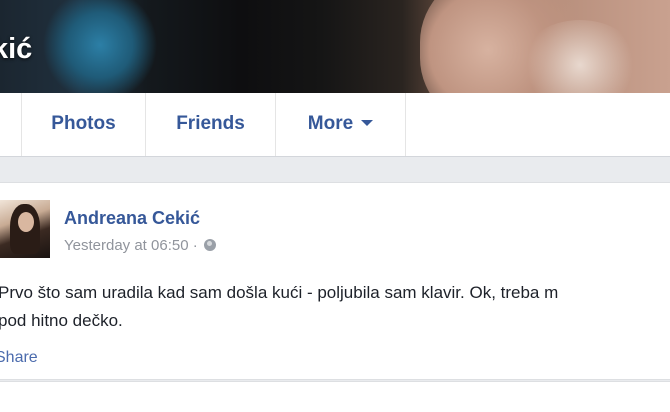 The width and height of the screenshot is (670, 412). I want to click on avatar, so click(25, 229).